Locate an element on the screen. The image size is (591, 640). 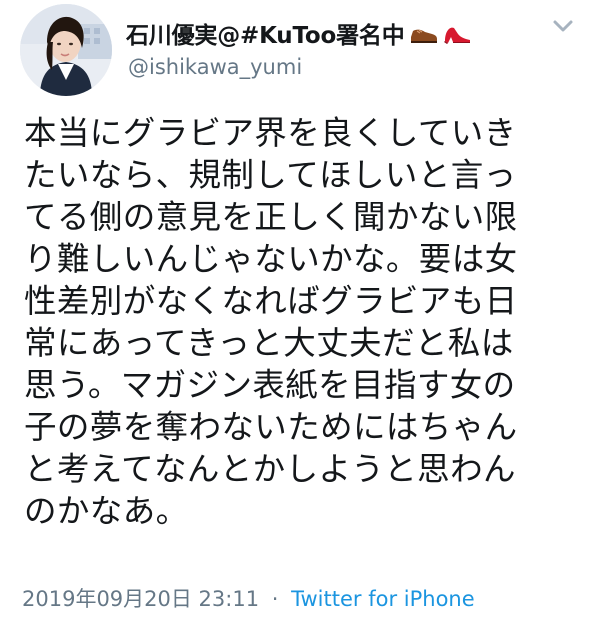
tweet-text-line: 性差別がなくなればグラビアも日 is located at coordinates (271, 301).